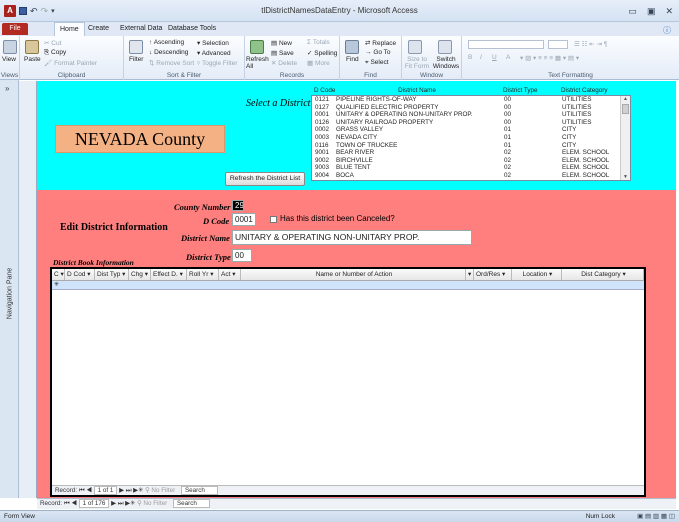 This screenshot has width=679, height=522. Describe the element at coordinates (445, 47) in the screenshot. I see `switch-windows-icon` at that location.